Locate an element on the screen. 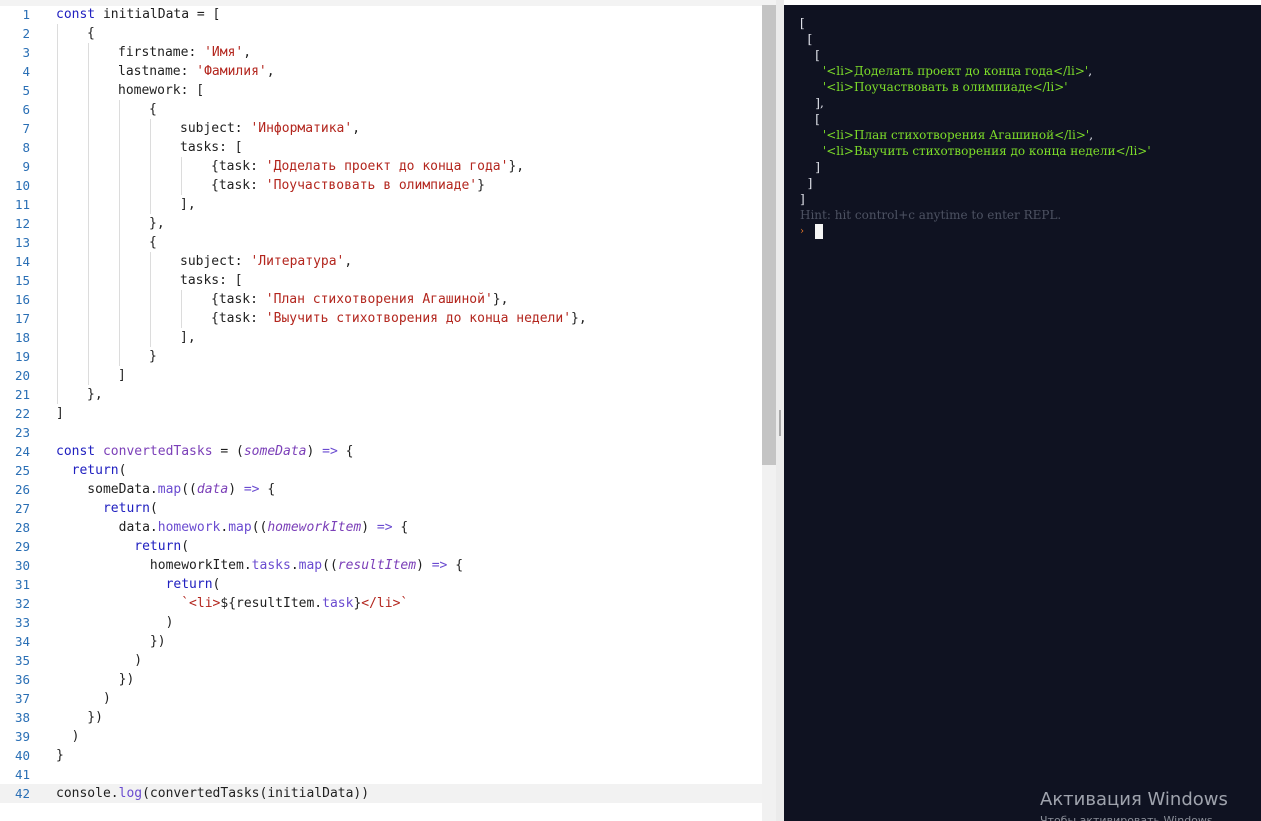 The image size is (1261, 821). code-line: 5 homework: [ is located at coordinates (381, 90).